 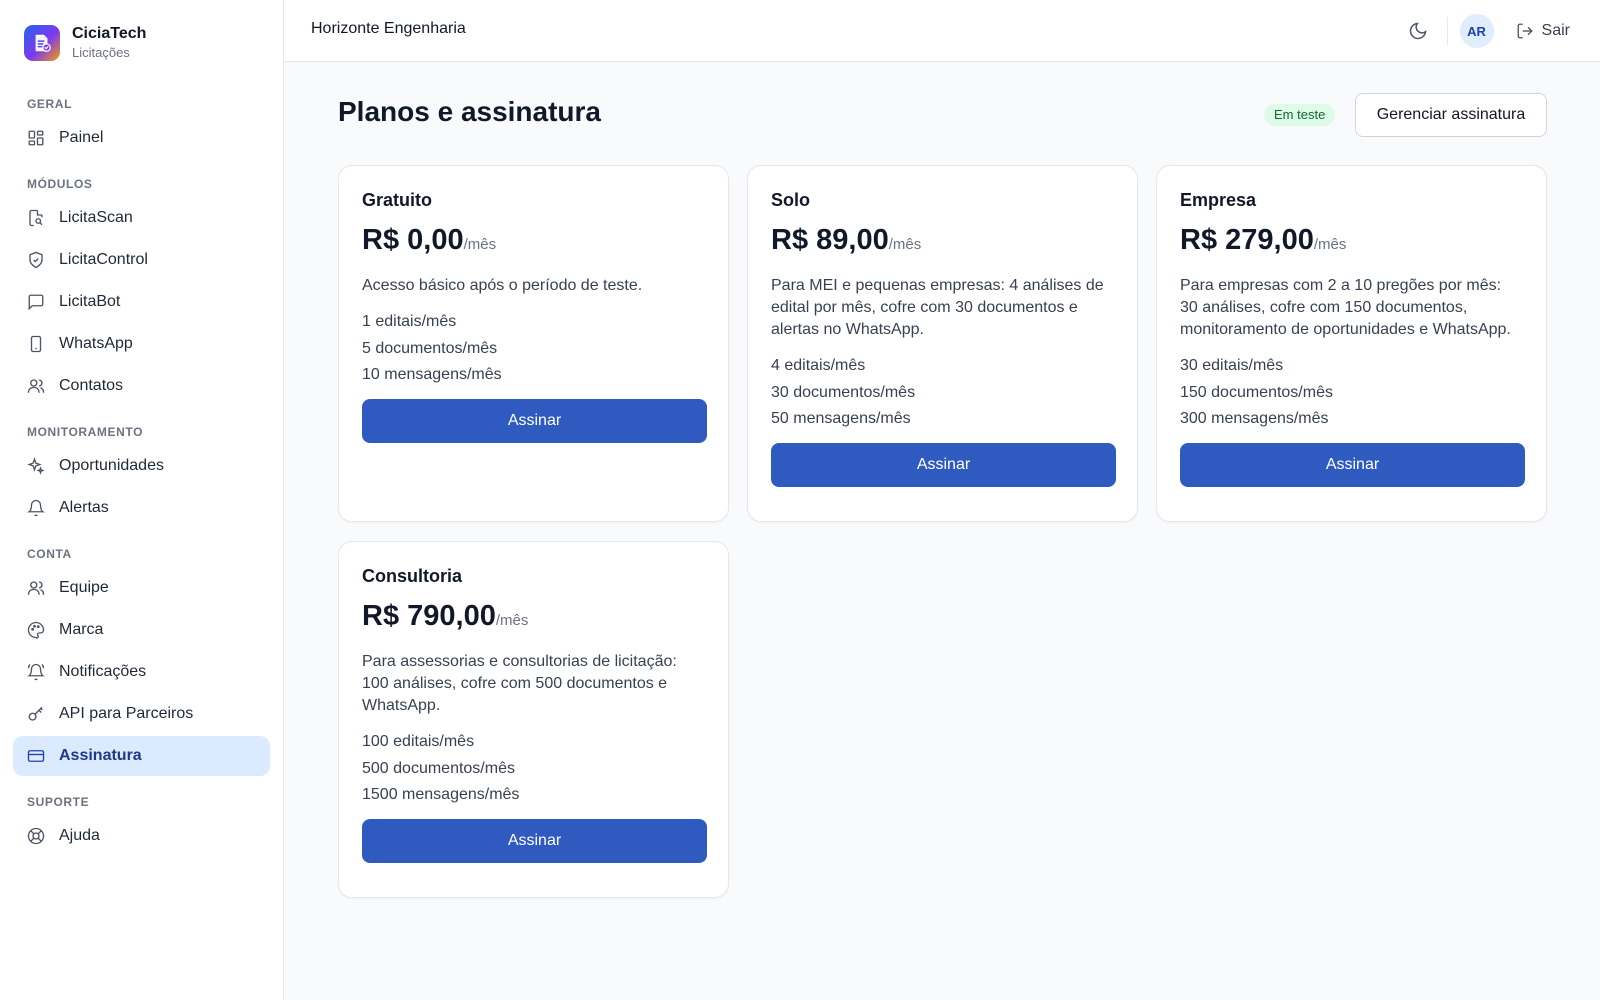 I want to click on subscribe-button-gratuito: Assinar, so click(x=534, y=420).